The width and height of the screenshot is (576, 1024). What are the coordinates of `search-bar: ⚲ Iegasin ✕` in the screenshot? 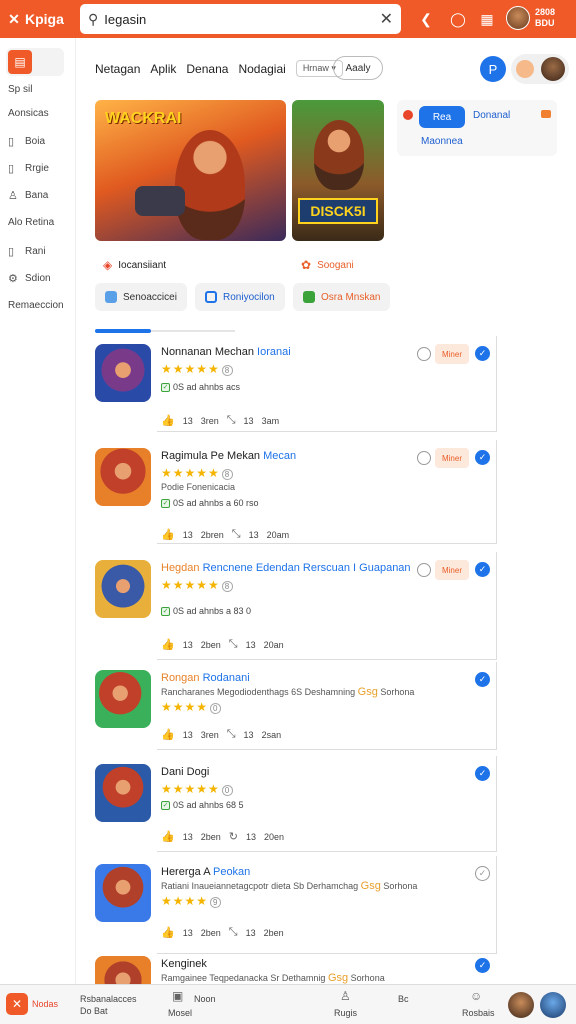 It's located at (240, 19).